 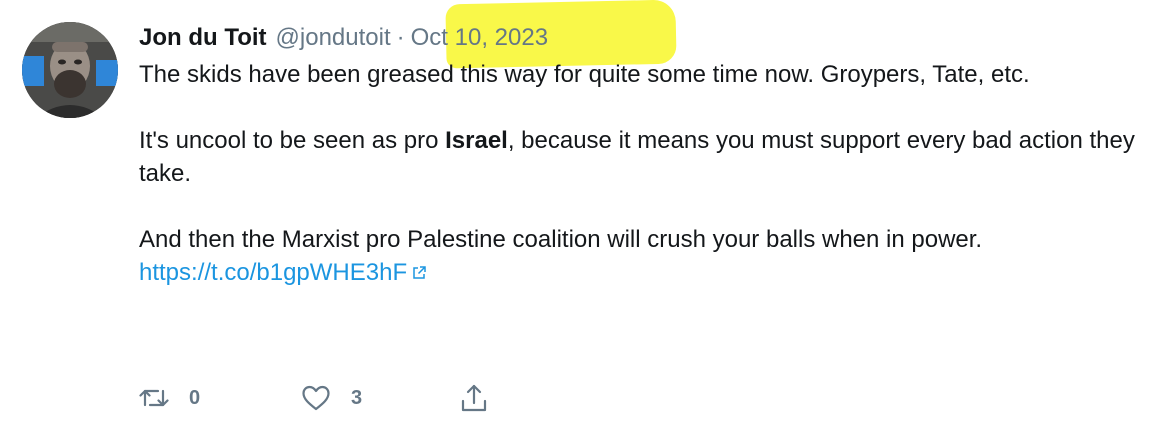 What do you see at coordinates (476, 140) in the screenshot?
I see `bold-keyword: Israel` at bounding box center [476, 140].